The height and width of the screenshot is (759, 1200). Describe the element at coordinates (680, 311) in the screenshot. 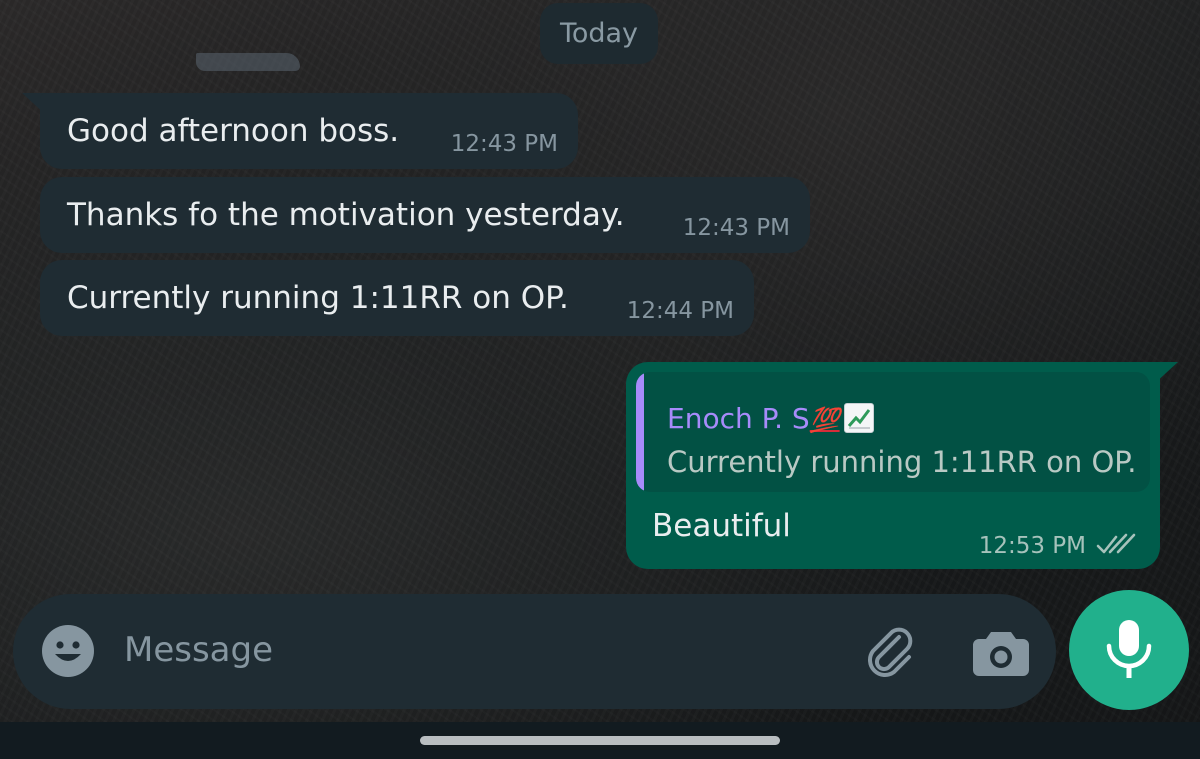

I see `message-time: 12:44 PM` at that location.